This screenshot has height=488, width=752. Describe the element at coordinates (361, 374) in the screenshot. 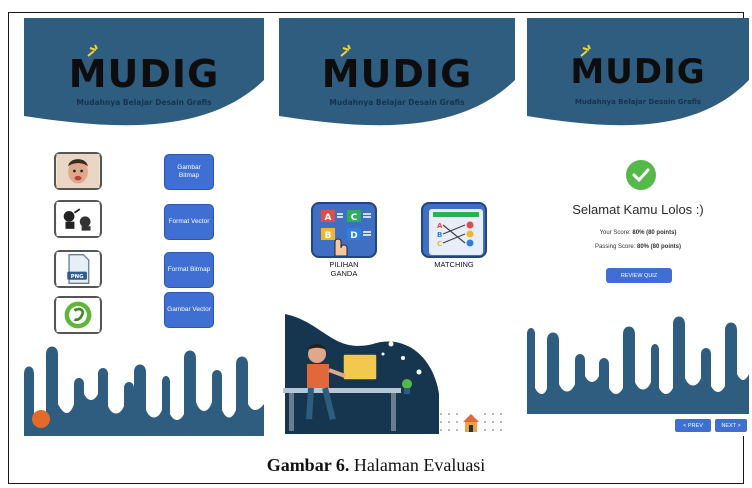

I see `student-at-desk-illustration` at that location.